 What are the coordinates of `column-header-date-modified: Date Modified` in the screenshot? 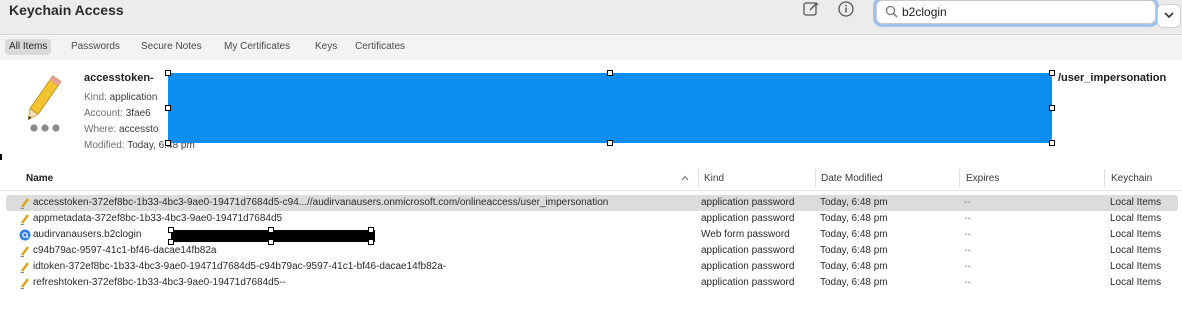 It's located at (852, 178).